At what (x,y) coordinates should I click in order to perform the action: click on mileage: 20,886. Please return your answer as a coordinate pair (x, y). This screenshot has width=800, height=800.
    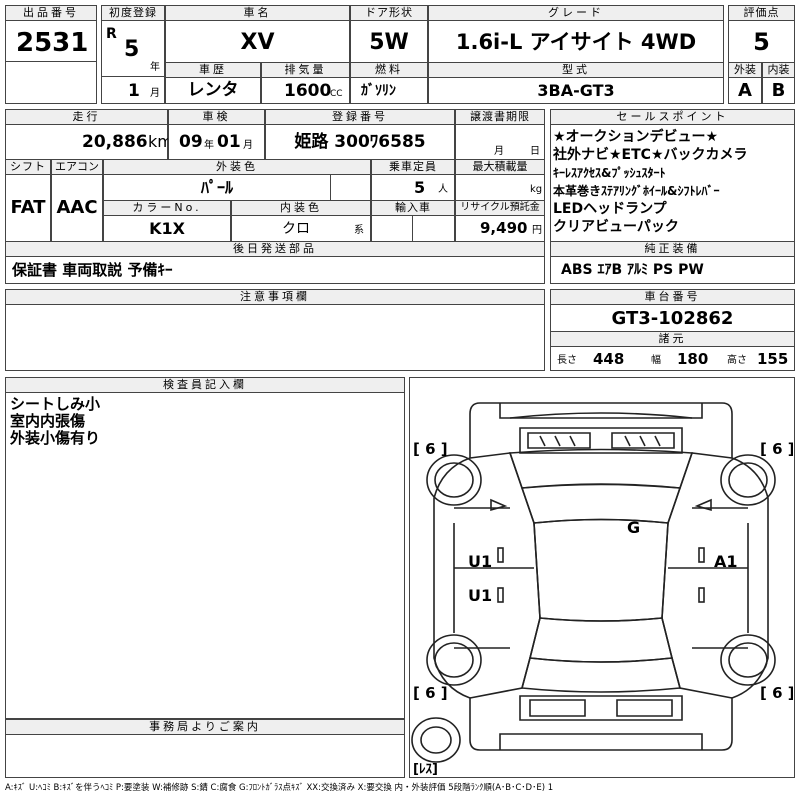
    Looking at the image, I should click on (115, 142).